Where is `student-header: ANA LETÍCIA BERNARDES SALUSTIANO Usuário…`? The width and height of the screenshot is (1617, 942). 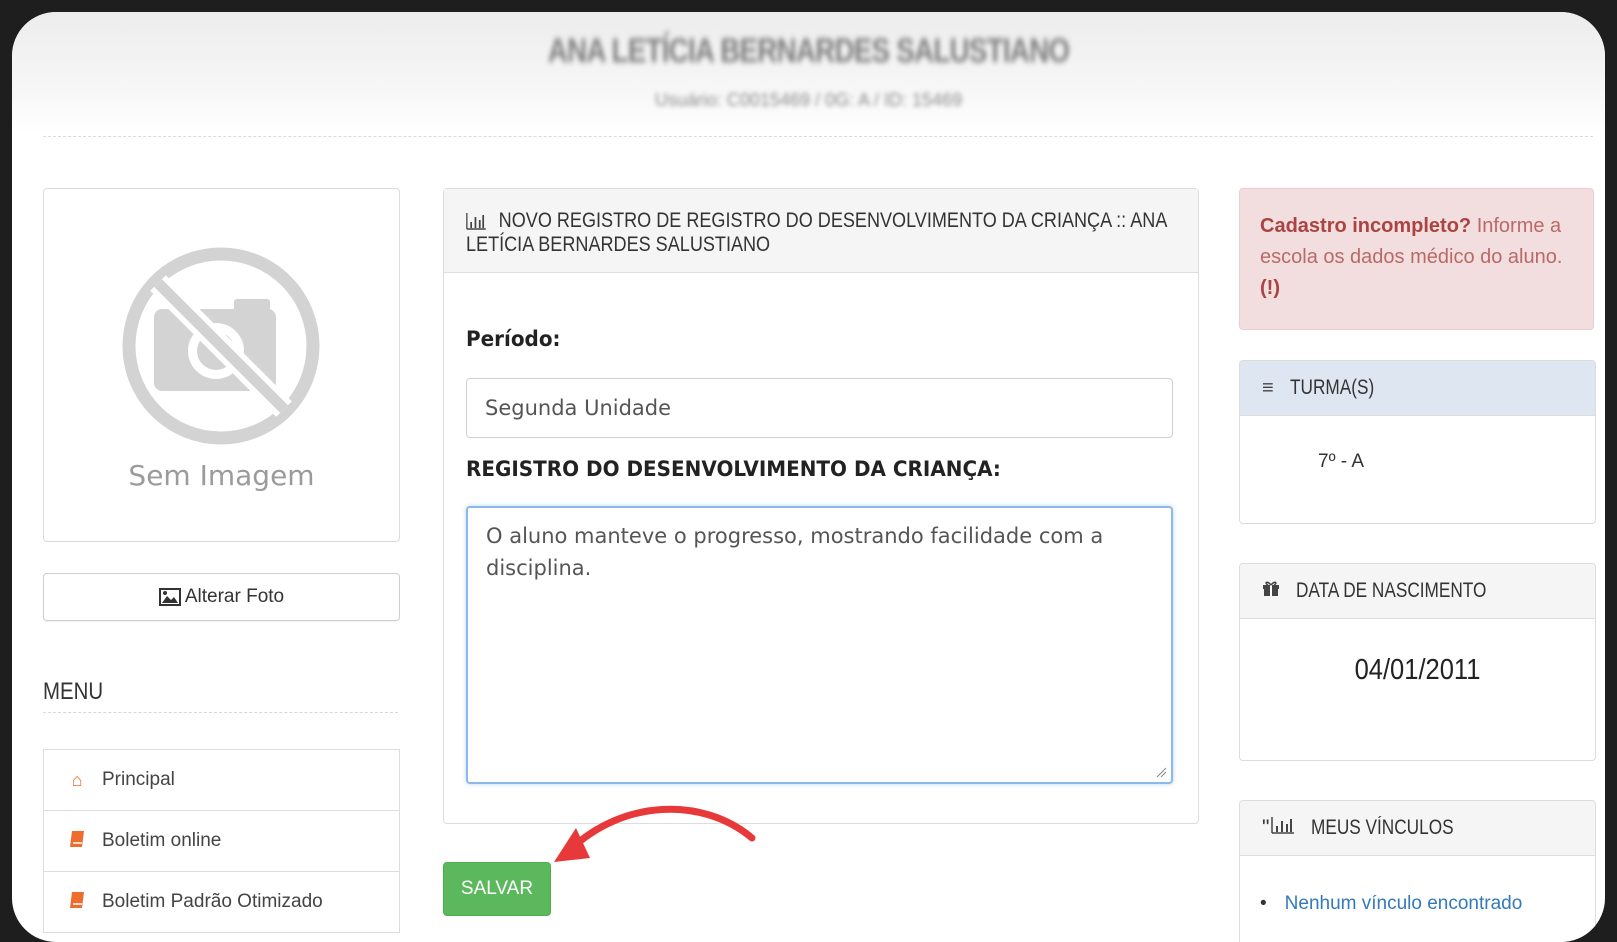 student-header: ANA LETÍCIA BERNARDES SALUSTIANO Usuário… is located at coordinates (808, 72).